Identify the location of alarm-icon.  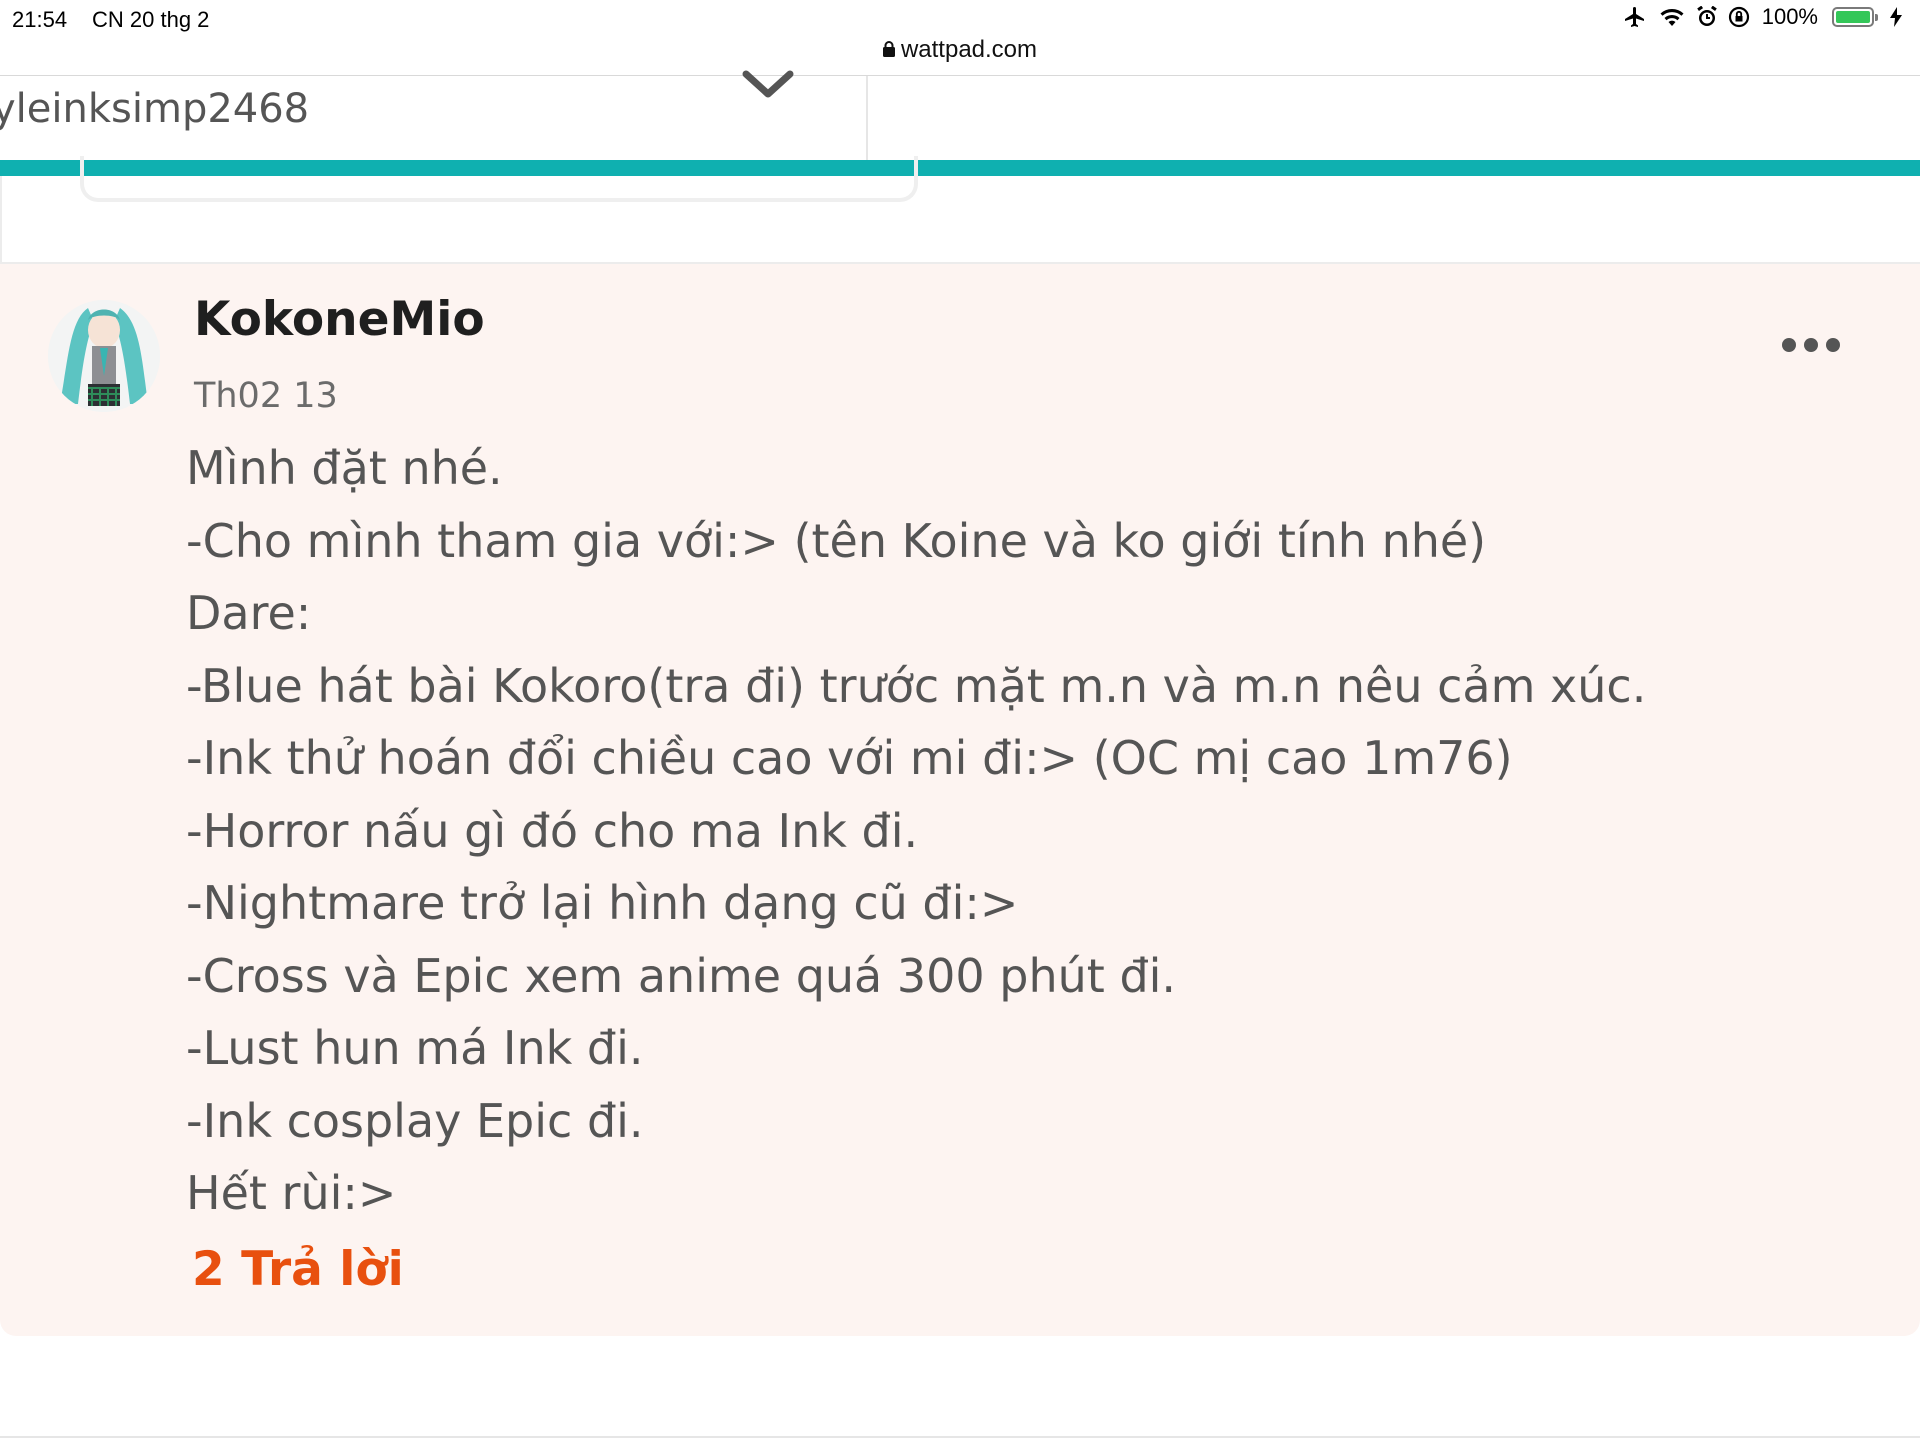
(1707, 17).